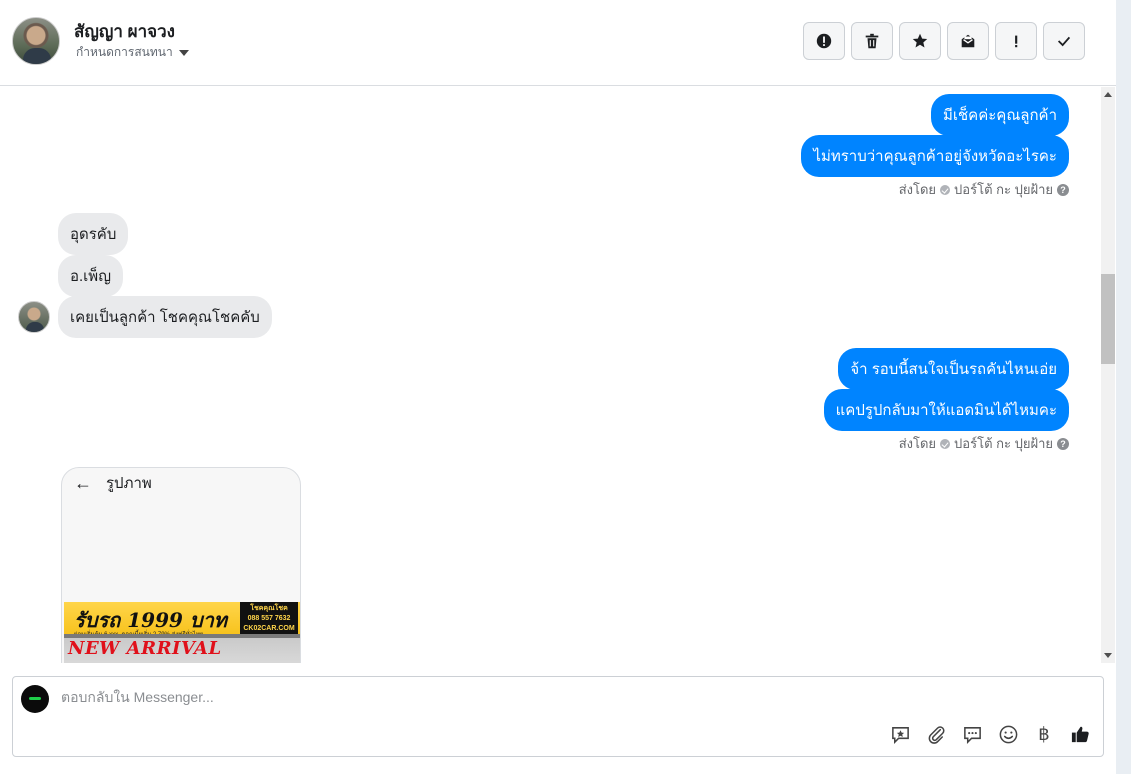 The width and height of the screenshot is (1131, 774). What do you see at coordinates (124, 52) in the screenshot?
I see `assign-label: กำหนดการสนทนา` at bounding box center [124, 52].